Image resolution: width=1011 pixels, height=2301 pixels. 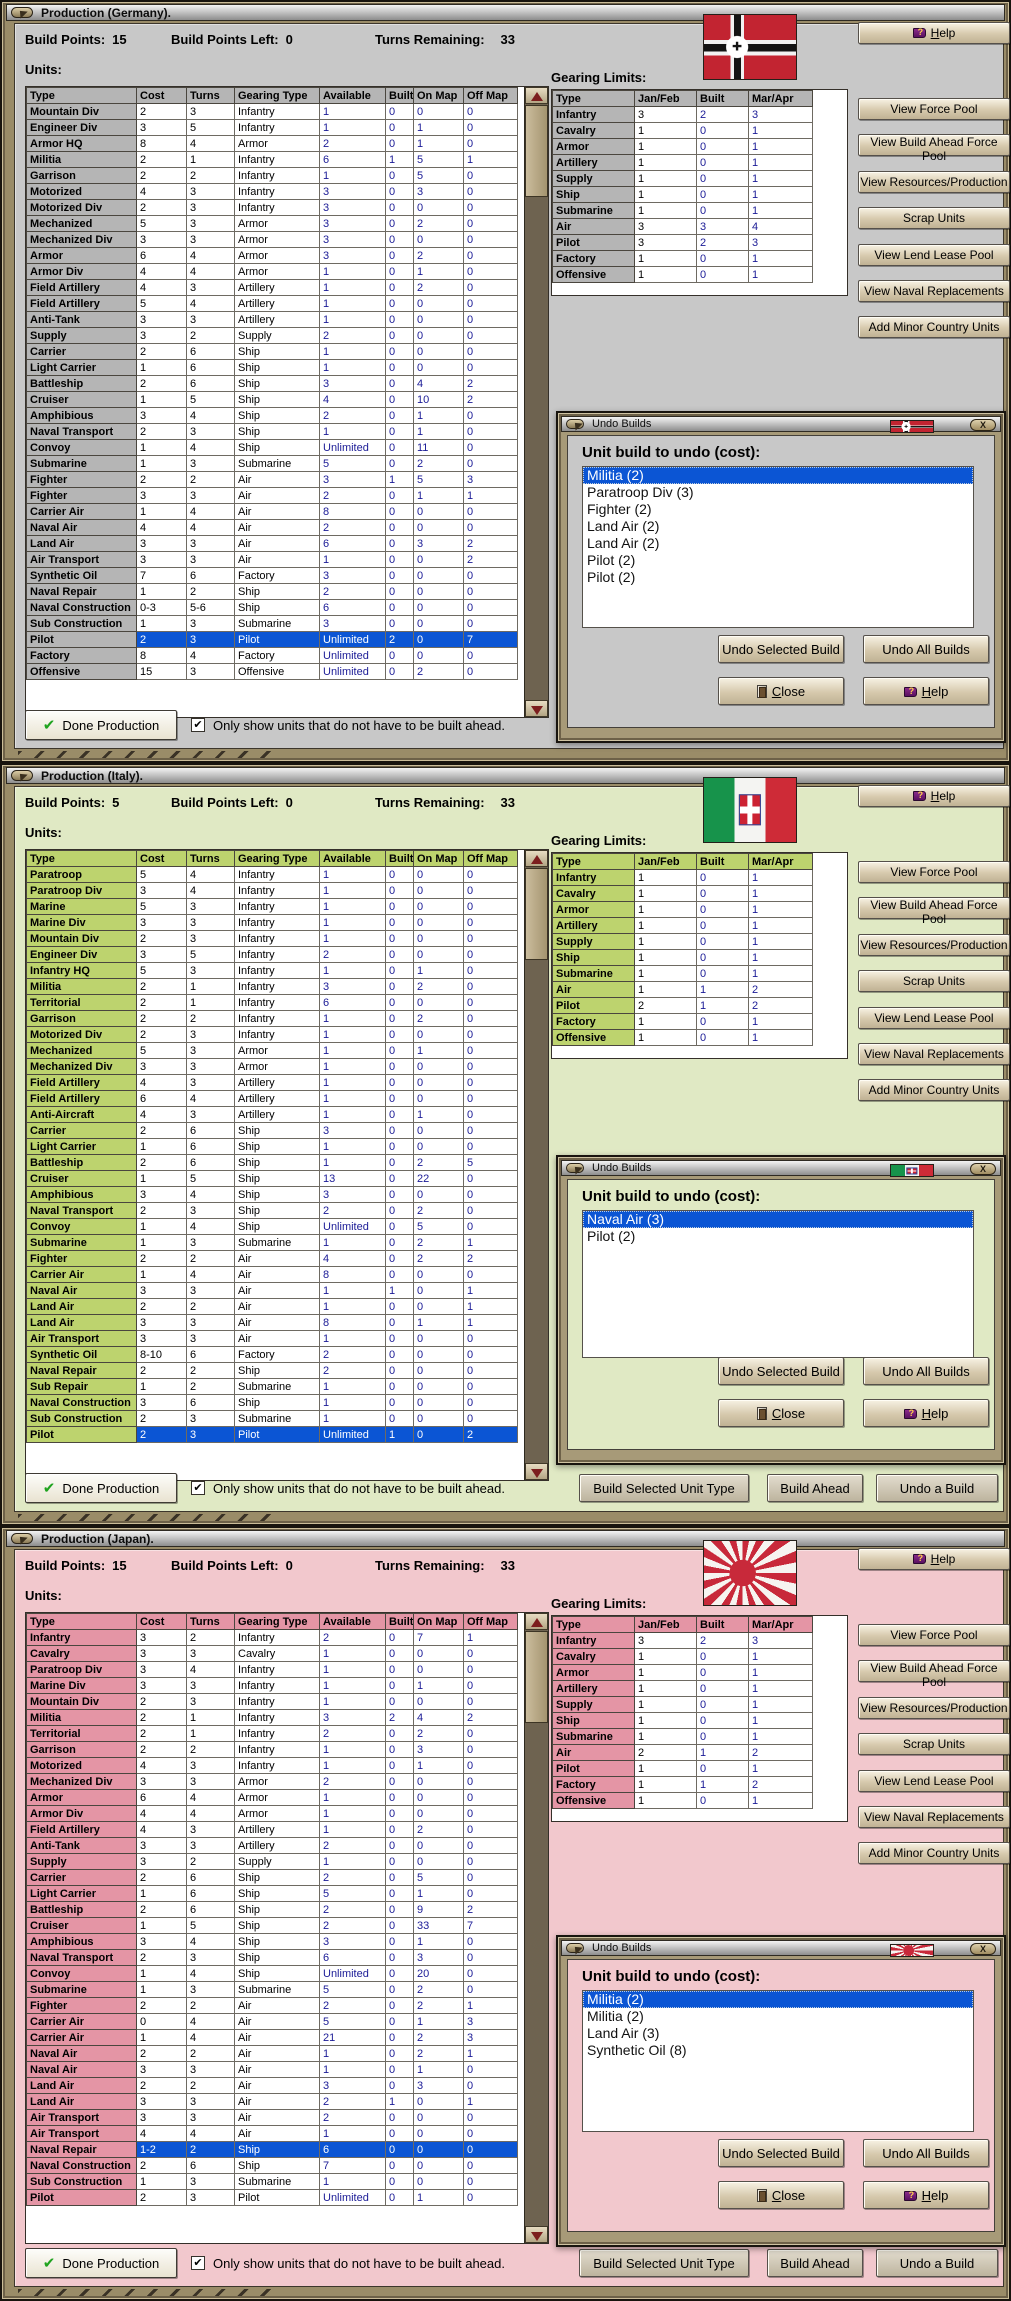 What do you see at coordinates (272, 287) in the screenshot?
I see `units-row: Field Artillery 4 3 Artillery 1 0 2 0` at bounding box center [272, 287].